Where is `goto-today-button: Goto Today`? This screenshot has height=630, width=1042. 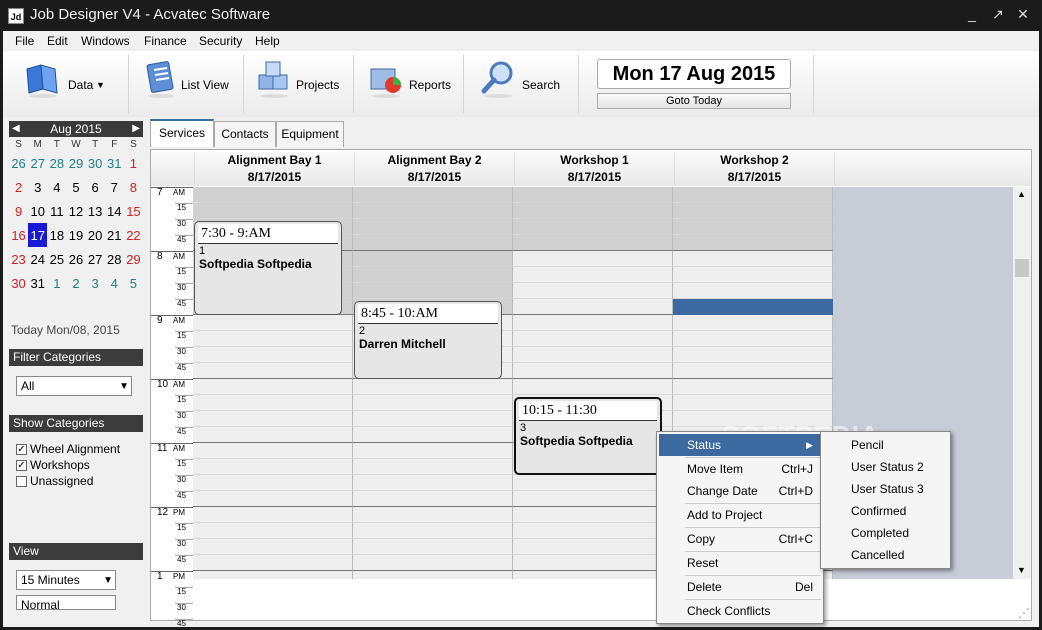 goto-today-button: Goto Today is located at coordinates (694, 101).